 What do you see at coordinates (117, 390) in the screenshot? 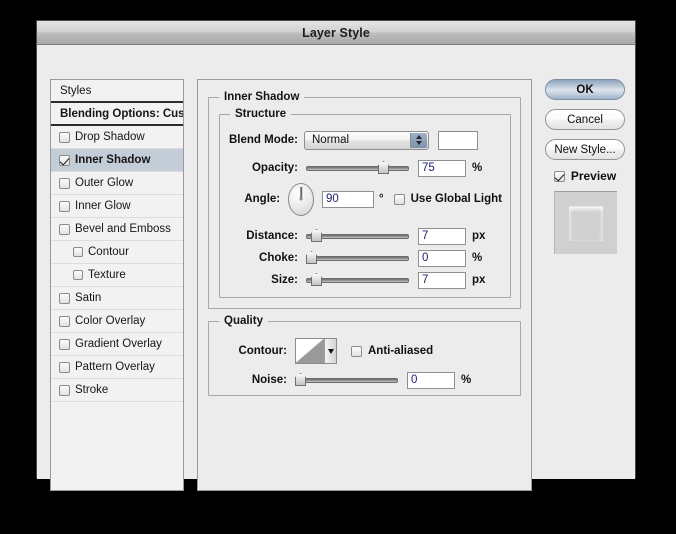
I see `sidebar-item-stroke: Stroke` at bounding box center [117, 390].